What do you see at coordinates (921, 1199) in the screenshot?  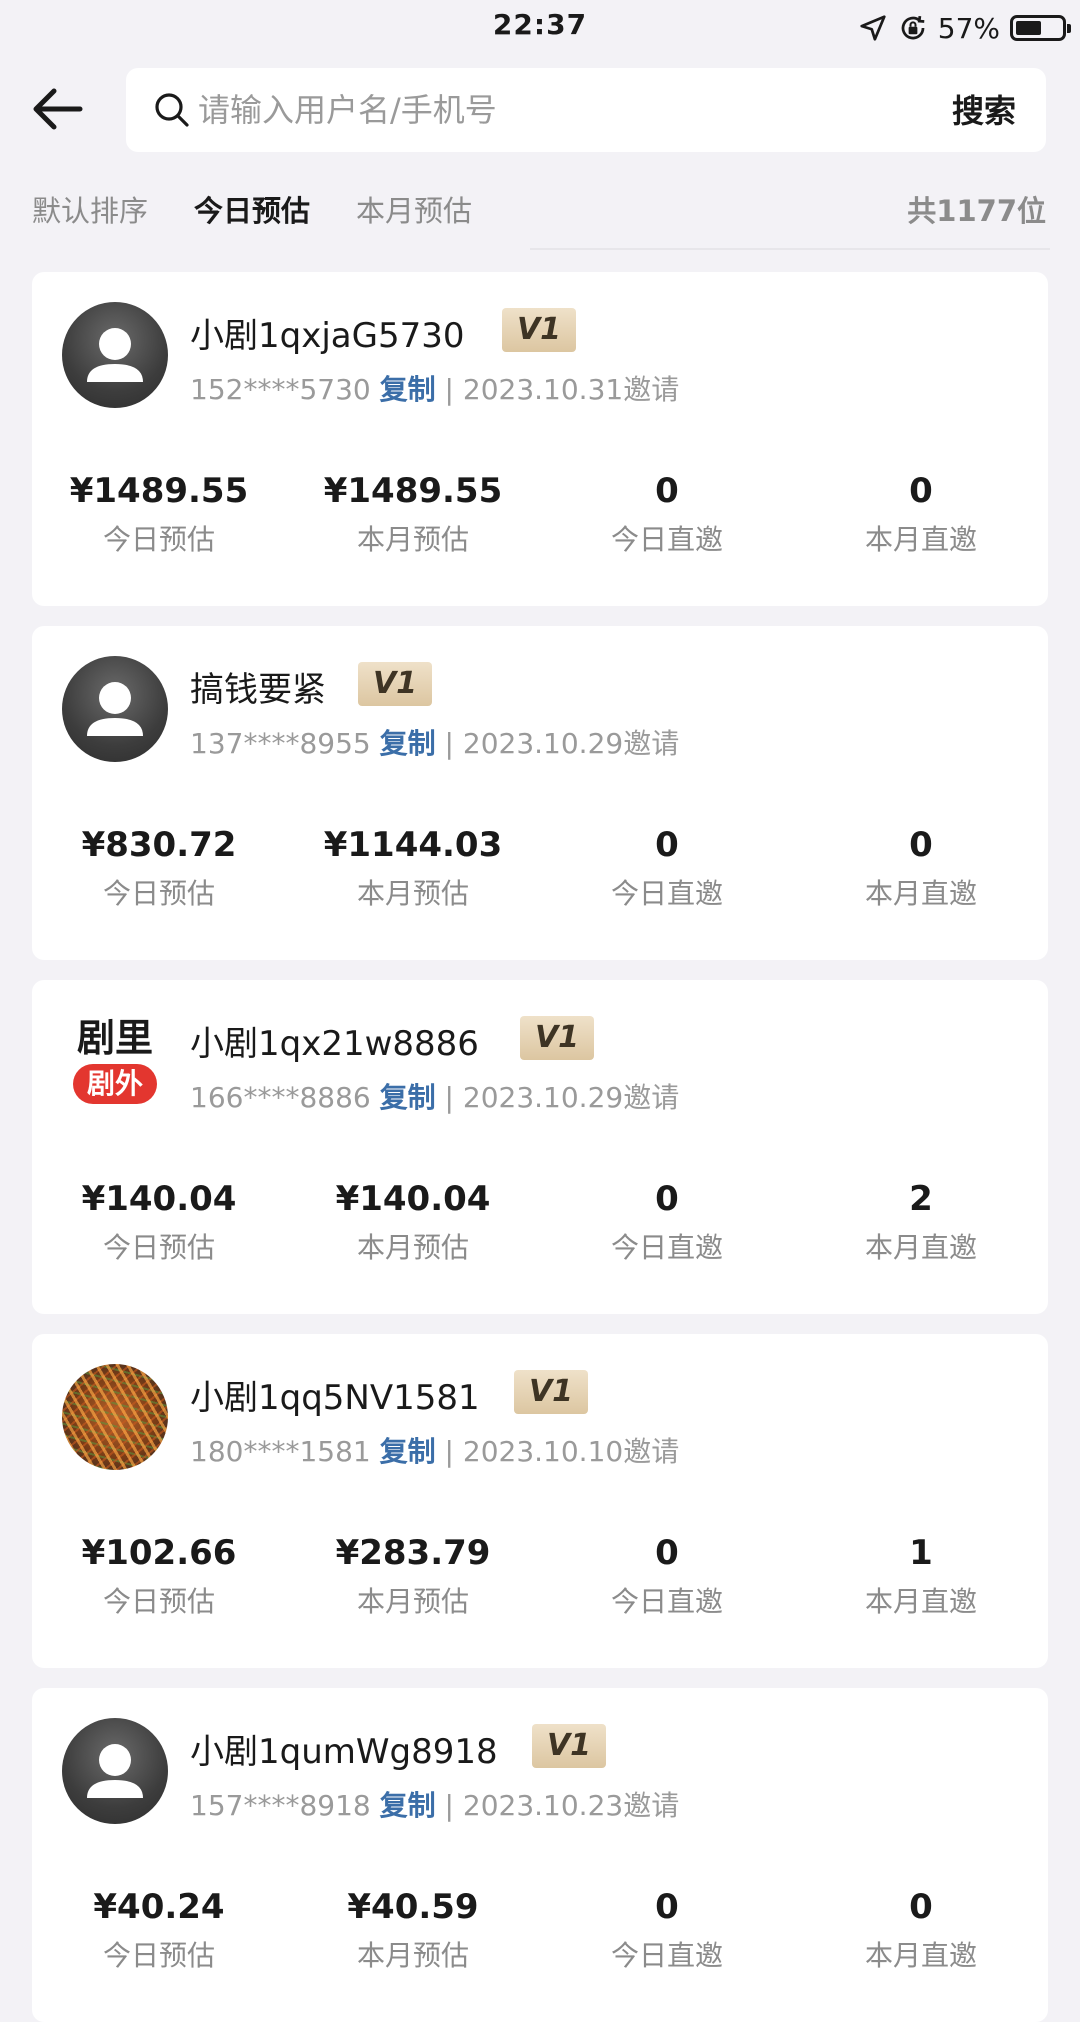 I see `stat-value: 2` at bounding box center [921, 1199].